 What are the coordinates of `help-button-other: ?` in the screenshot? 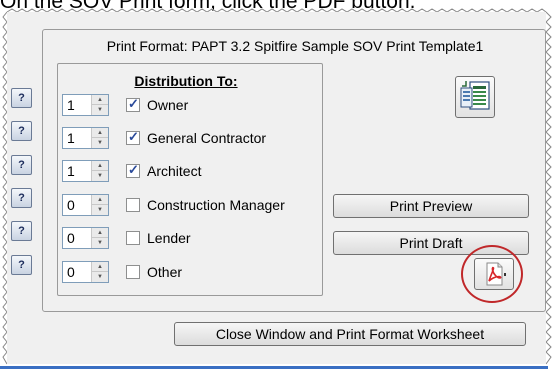 It's located at (21, 265).